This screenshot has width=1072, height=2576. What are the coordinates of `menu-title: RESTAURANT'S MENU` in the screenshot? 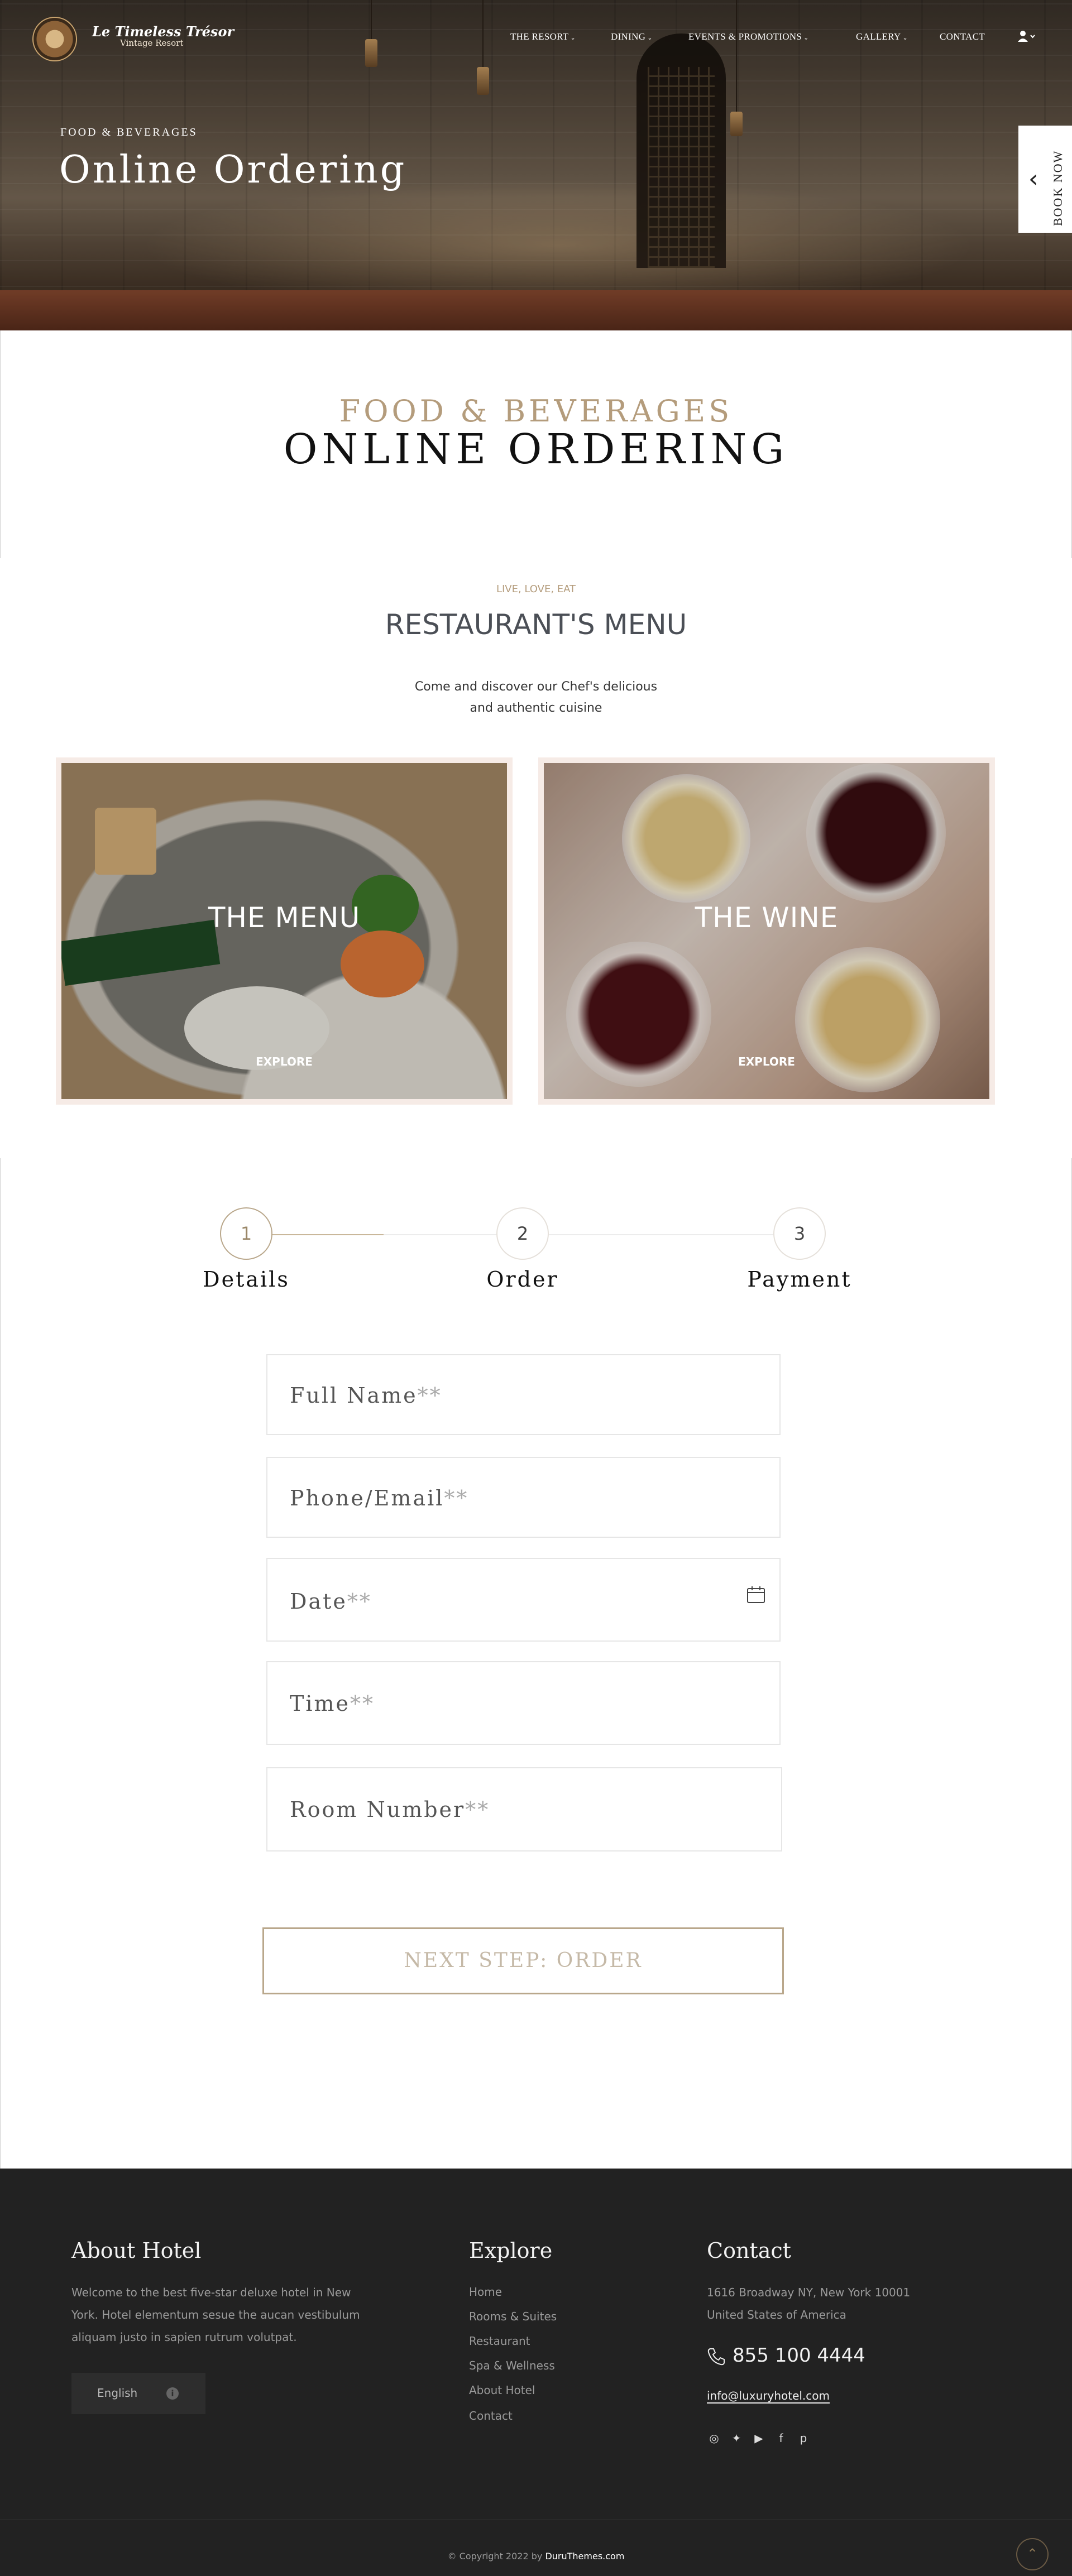 It's located at (536, 624).